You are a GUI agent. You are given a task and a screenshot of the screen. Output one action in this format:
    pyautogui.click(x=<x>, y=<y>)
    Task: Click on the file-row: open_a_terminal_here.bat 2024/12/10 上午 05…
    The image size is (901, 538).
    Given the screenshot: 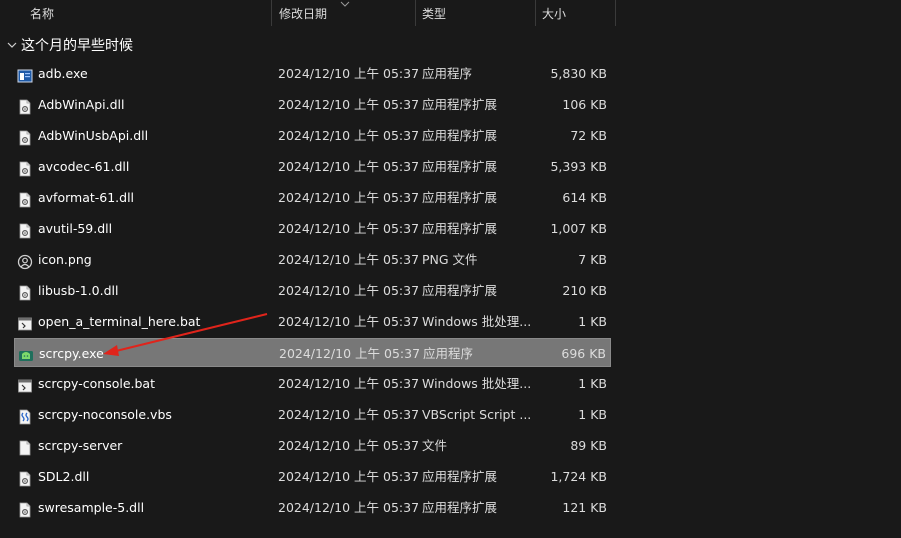 What is the action you would take?
    pyautogui.click(x=312, y=321)
    